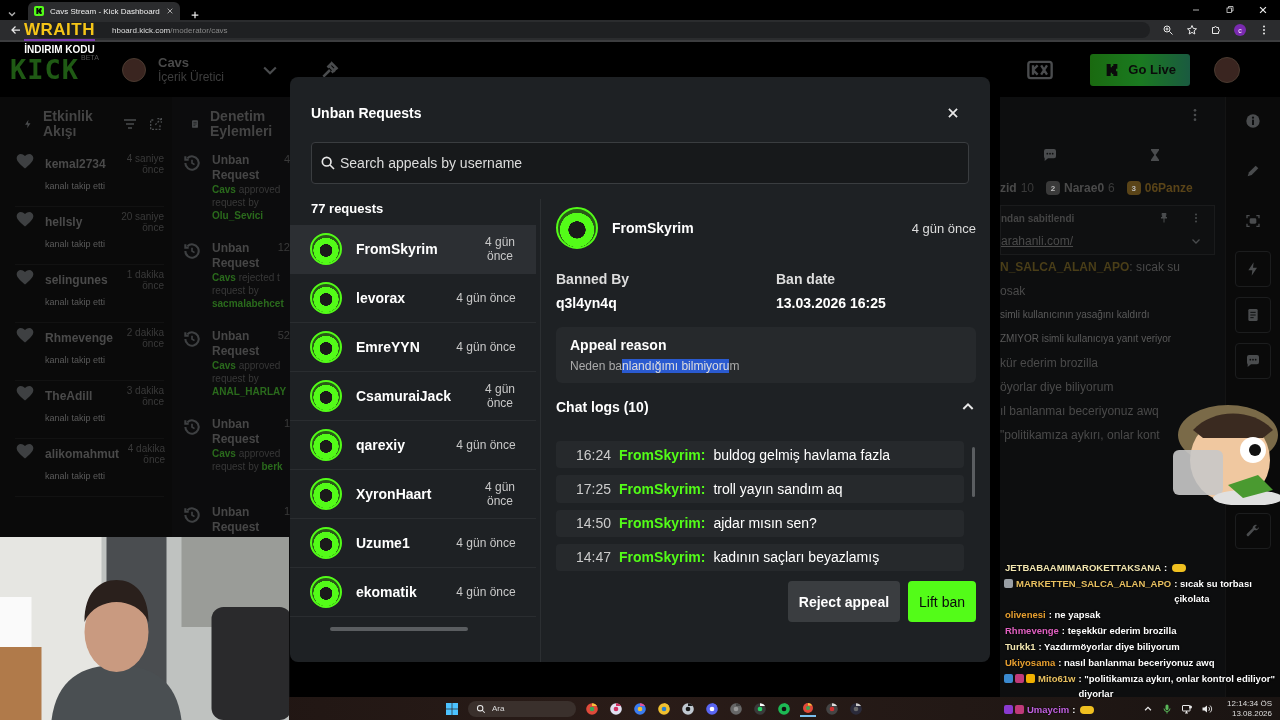  Describe the element at coordinates (82, 454) in the screenshot. I see `username: alikomahmut` at that location.